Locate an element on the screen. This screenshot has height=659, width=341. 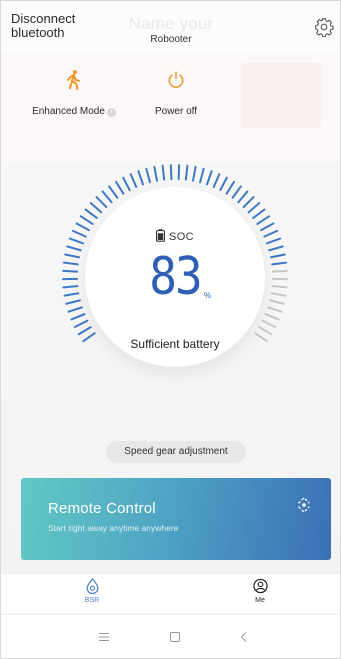
remote-control-title: Remote Control is located at coordinates (102, 508).